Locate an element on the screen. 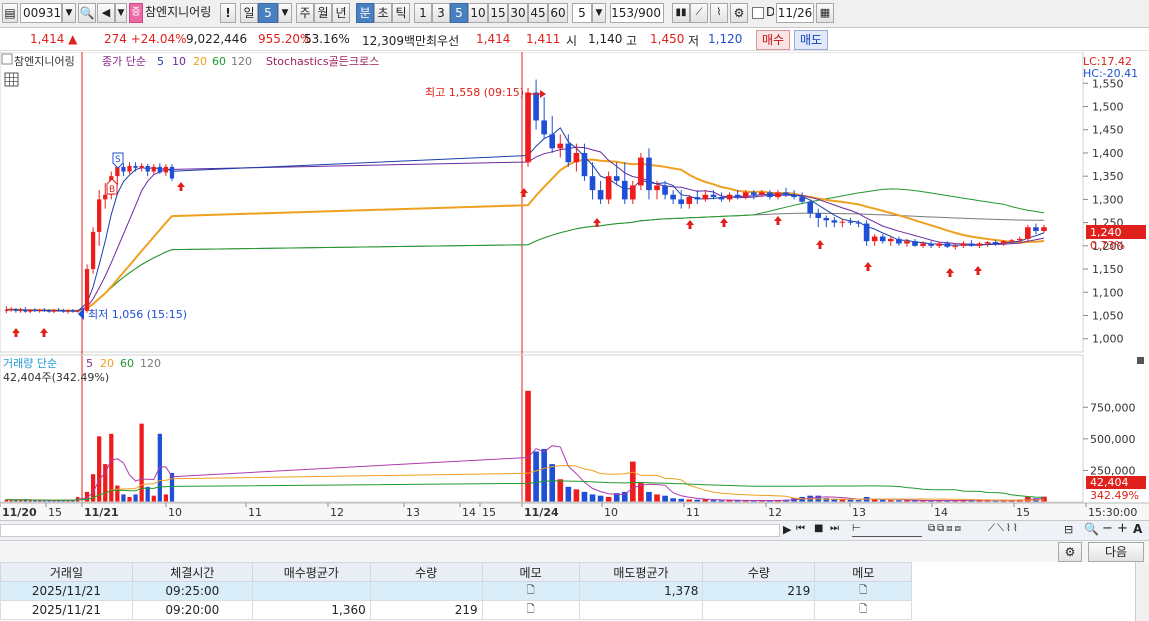 The width and height of the screenshot is (1149, 621). draw-tool-icons: ⟋⟍⌇⌇ is located at coordinates (1004, 528).